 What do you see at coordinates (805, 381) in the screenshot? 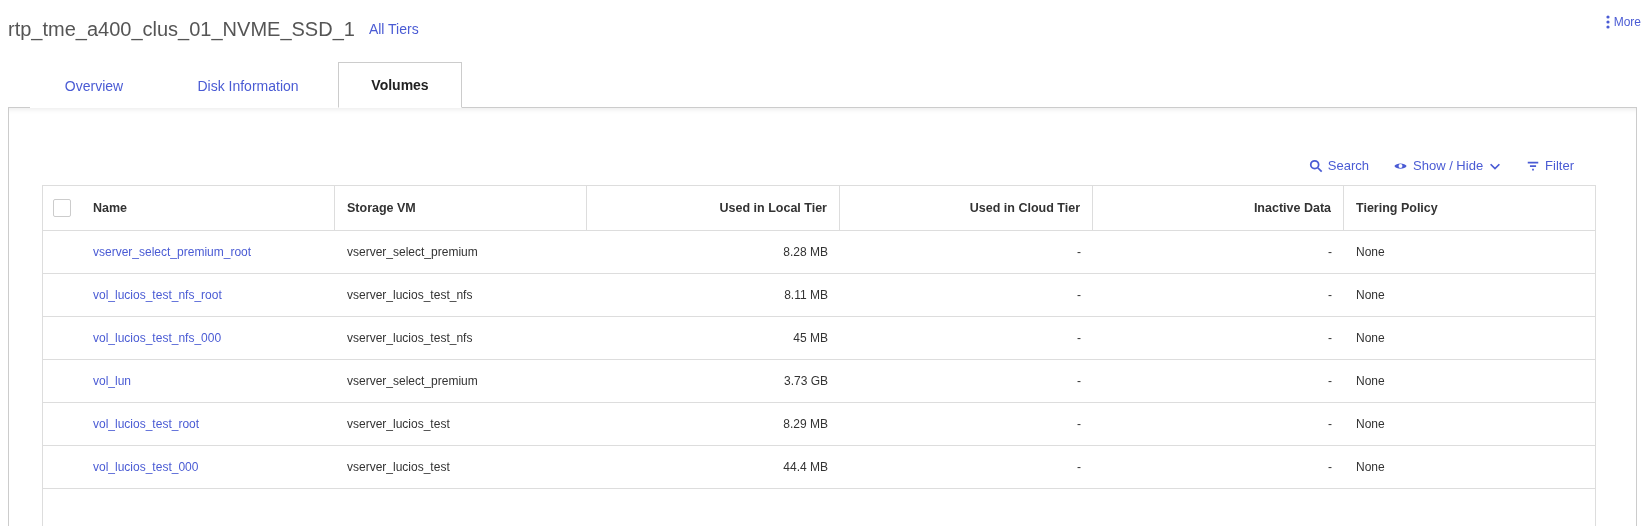
I see `table-cell: 3.73 GB` at bounding box center [805, 381].